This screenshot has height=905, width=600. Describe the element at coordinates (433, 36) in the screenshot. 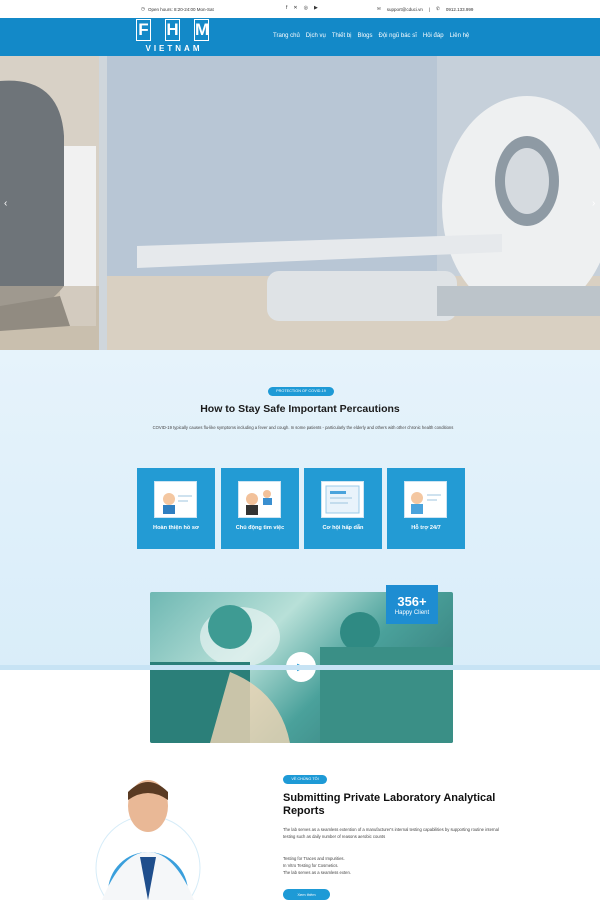

I see `nav-faq: Hỏi đáp` at that location.